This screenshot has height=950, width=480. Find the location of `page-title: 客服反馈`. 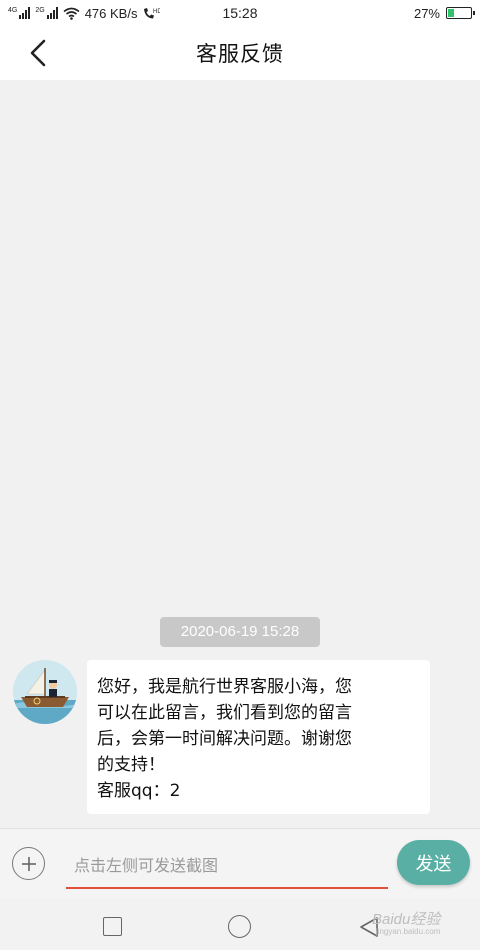

page-title: 客服反馈 is located at coordinates (240, 54).